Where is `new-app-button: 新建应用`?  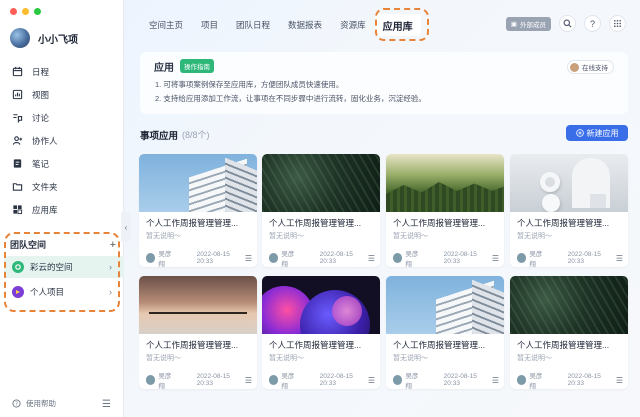 new-app-button: 新建应用 is located at coordinates (597, 133).